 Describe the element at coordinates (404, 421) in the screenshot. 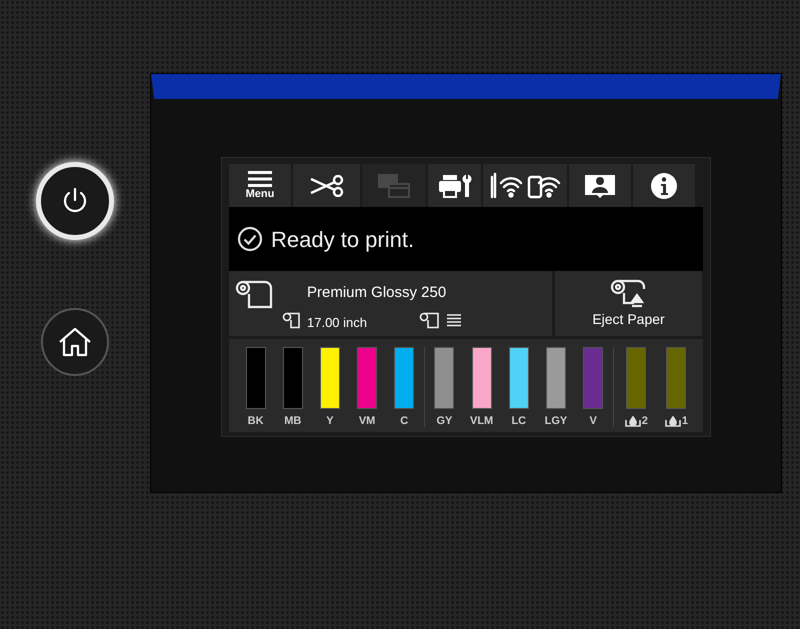

I see `ink-label: C` at that location.